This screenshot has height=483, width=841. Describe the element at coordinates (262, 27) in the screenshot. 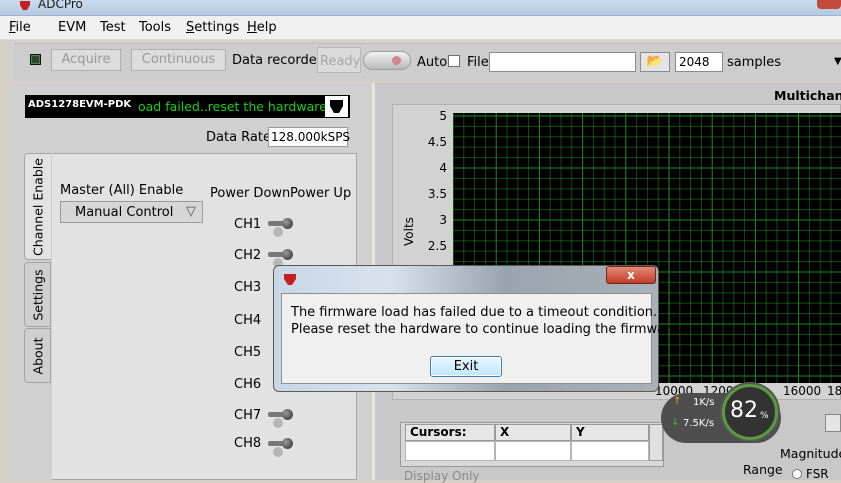

I see `menu-help: Help` at that location.